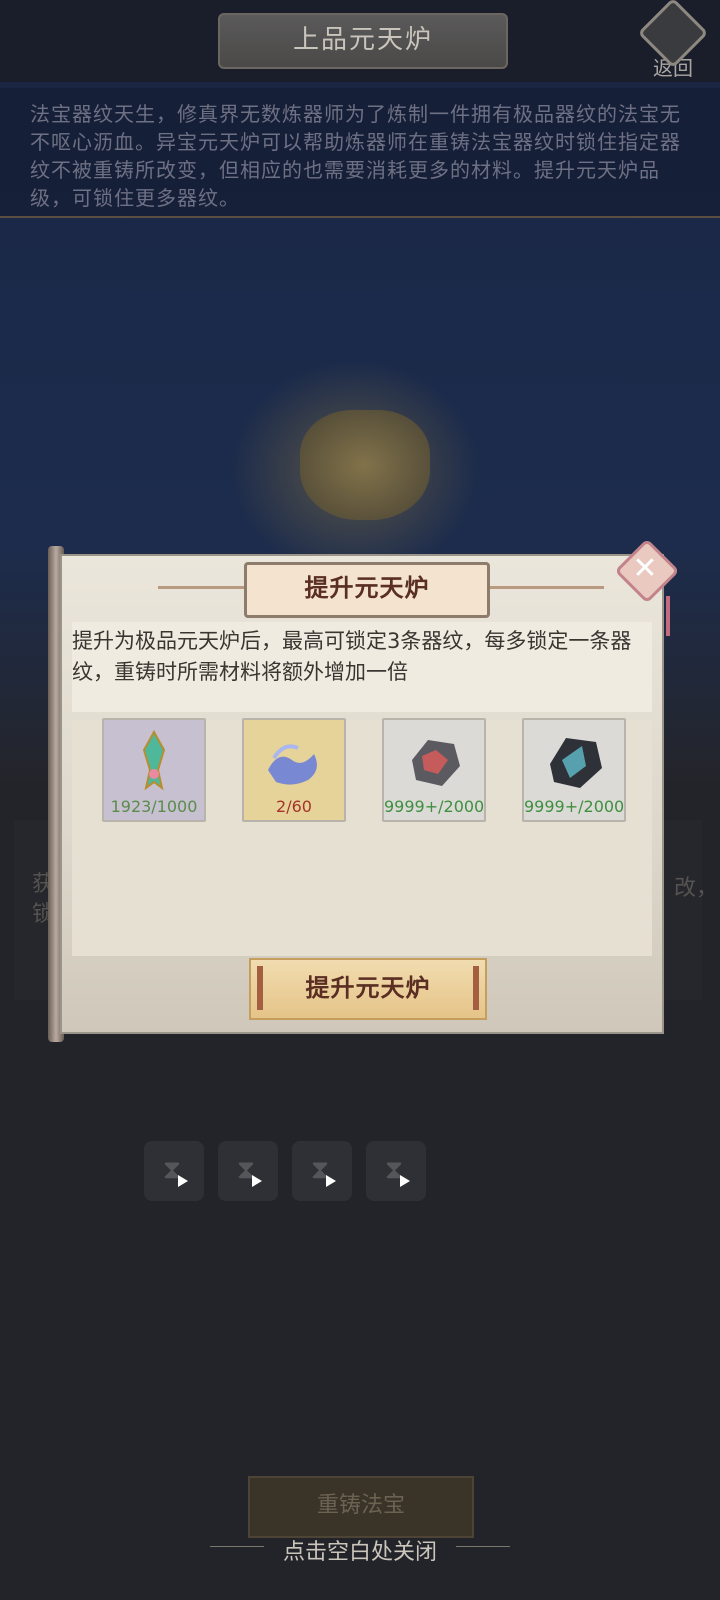  I want to click on modal-title: 提升元天炉, so click(367, 590).